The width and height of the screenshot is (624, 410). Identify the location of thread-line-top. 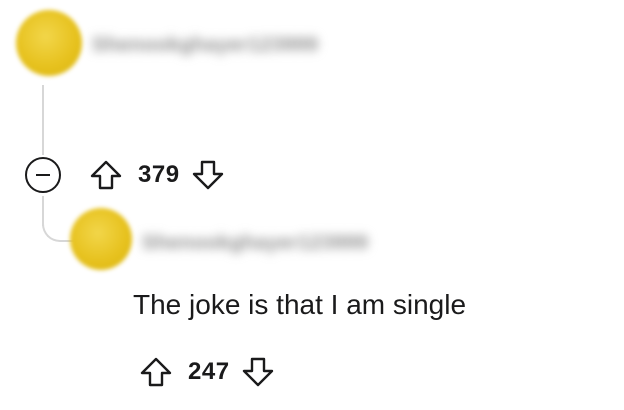
(43, 120).